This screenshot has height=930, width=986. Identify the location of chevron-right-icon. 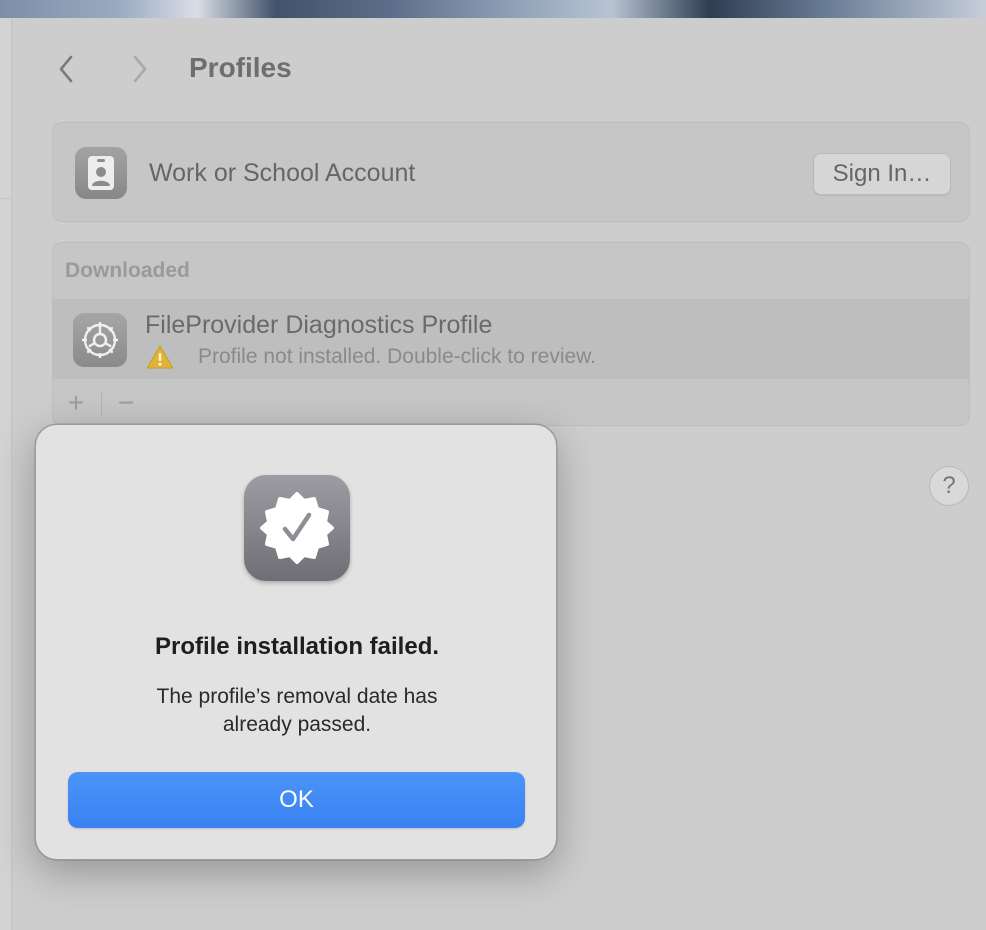
(140, 69).